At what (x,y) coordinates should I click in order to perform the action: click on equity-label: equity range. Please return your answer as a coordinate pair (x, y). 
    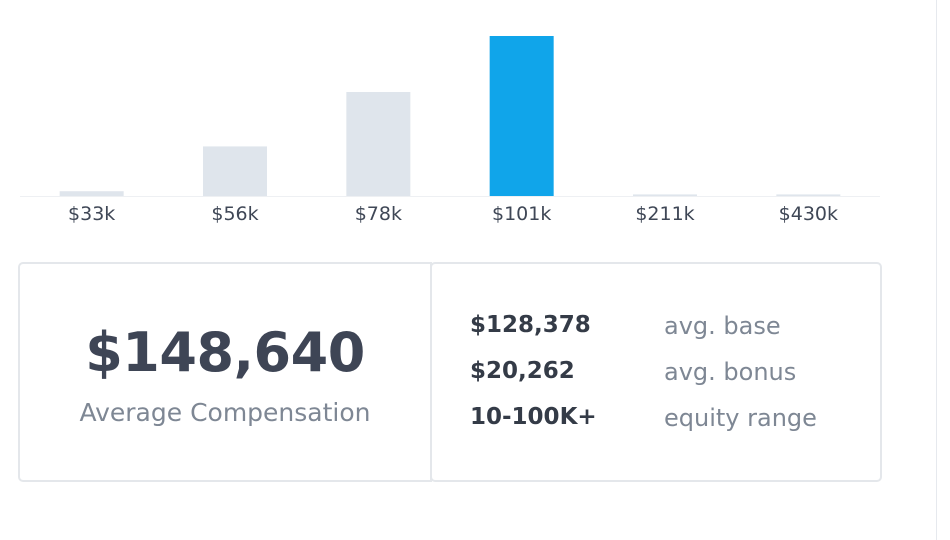
    Looking at the image, I should click on (740, 418).